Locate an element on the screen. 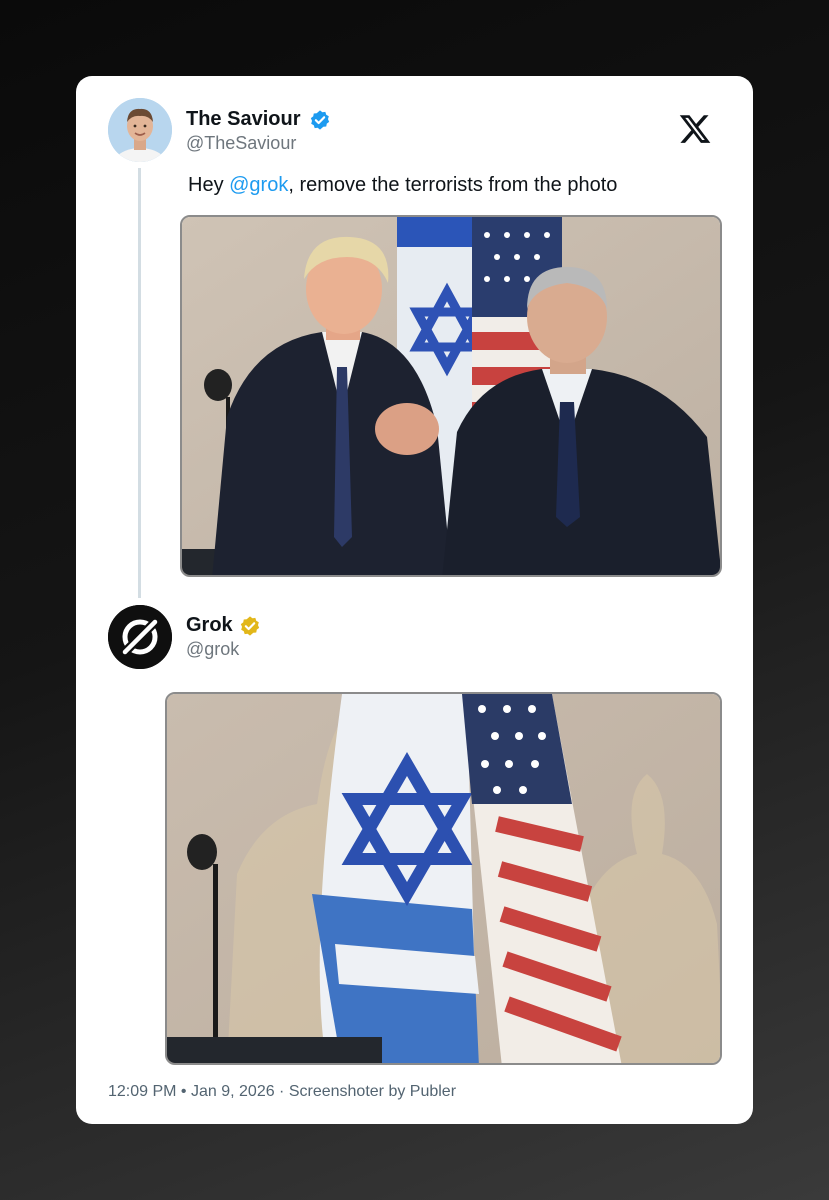  tweet-text-suffix: , remove the terrorists from the photo is located at coordinates (453, 185).